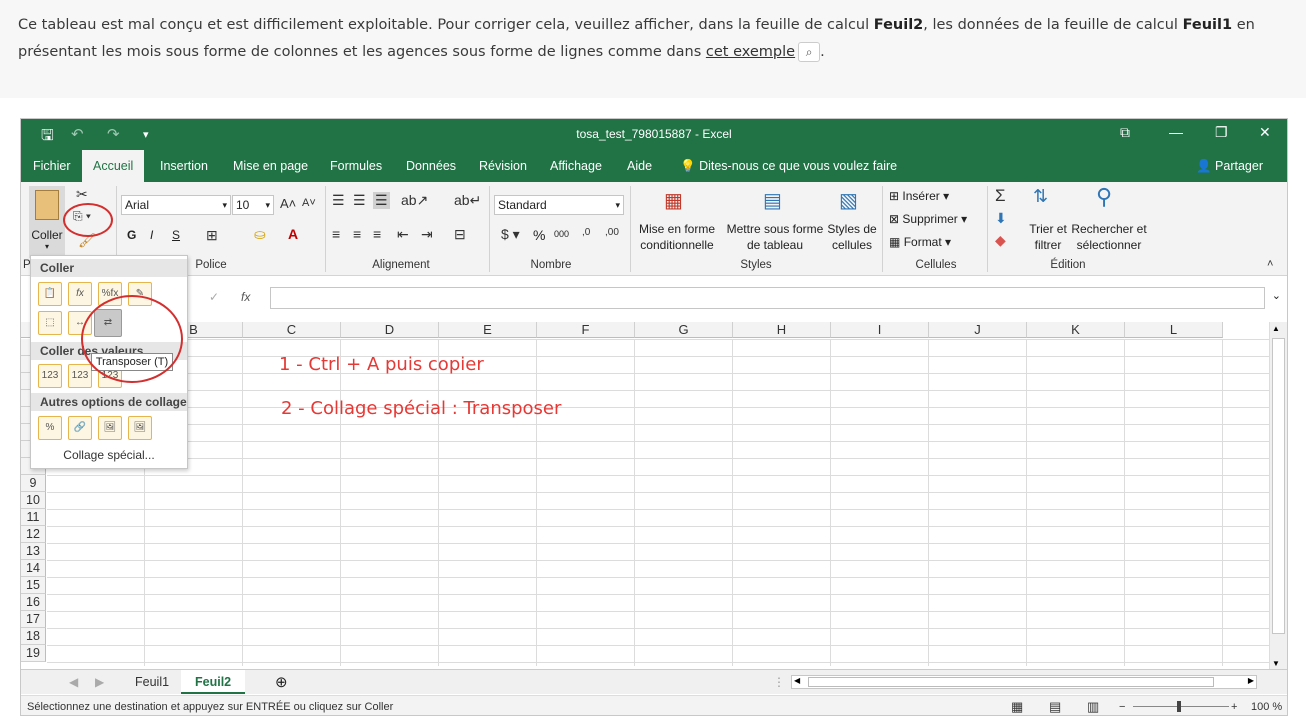  I want to click on grow-font-icon: A˄, so click(288, 203).